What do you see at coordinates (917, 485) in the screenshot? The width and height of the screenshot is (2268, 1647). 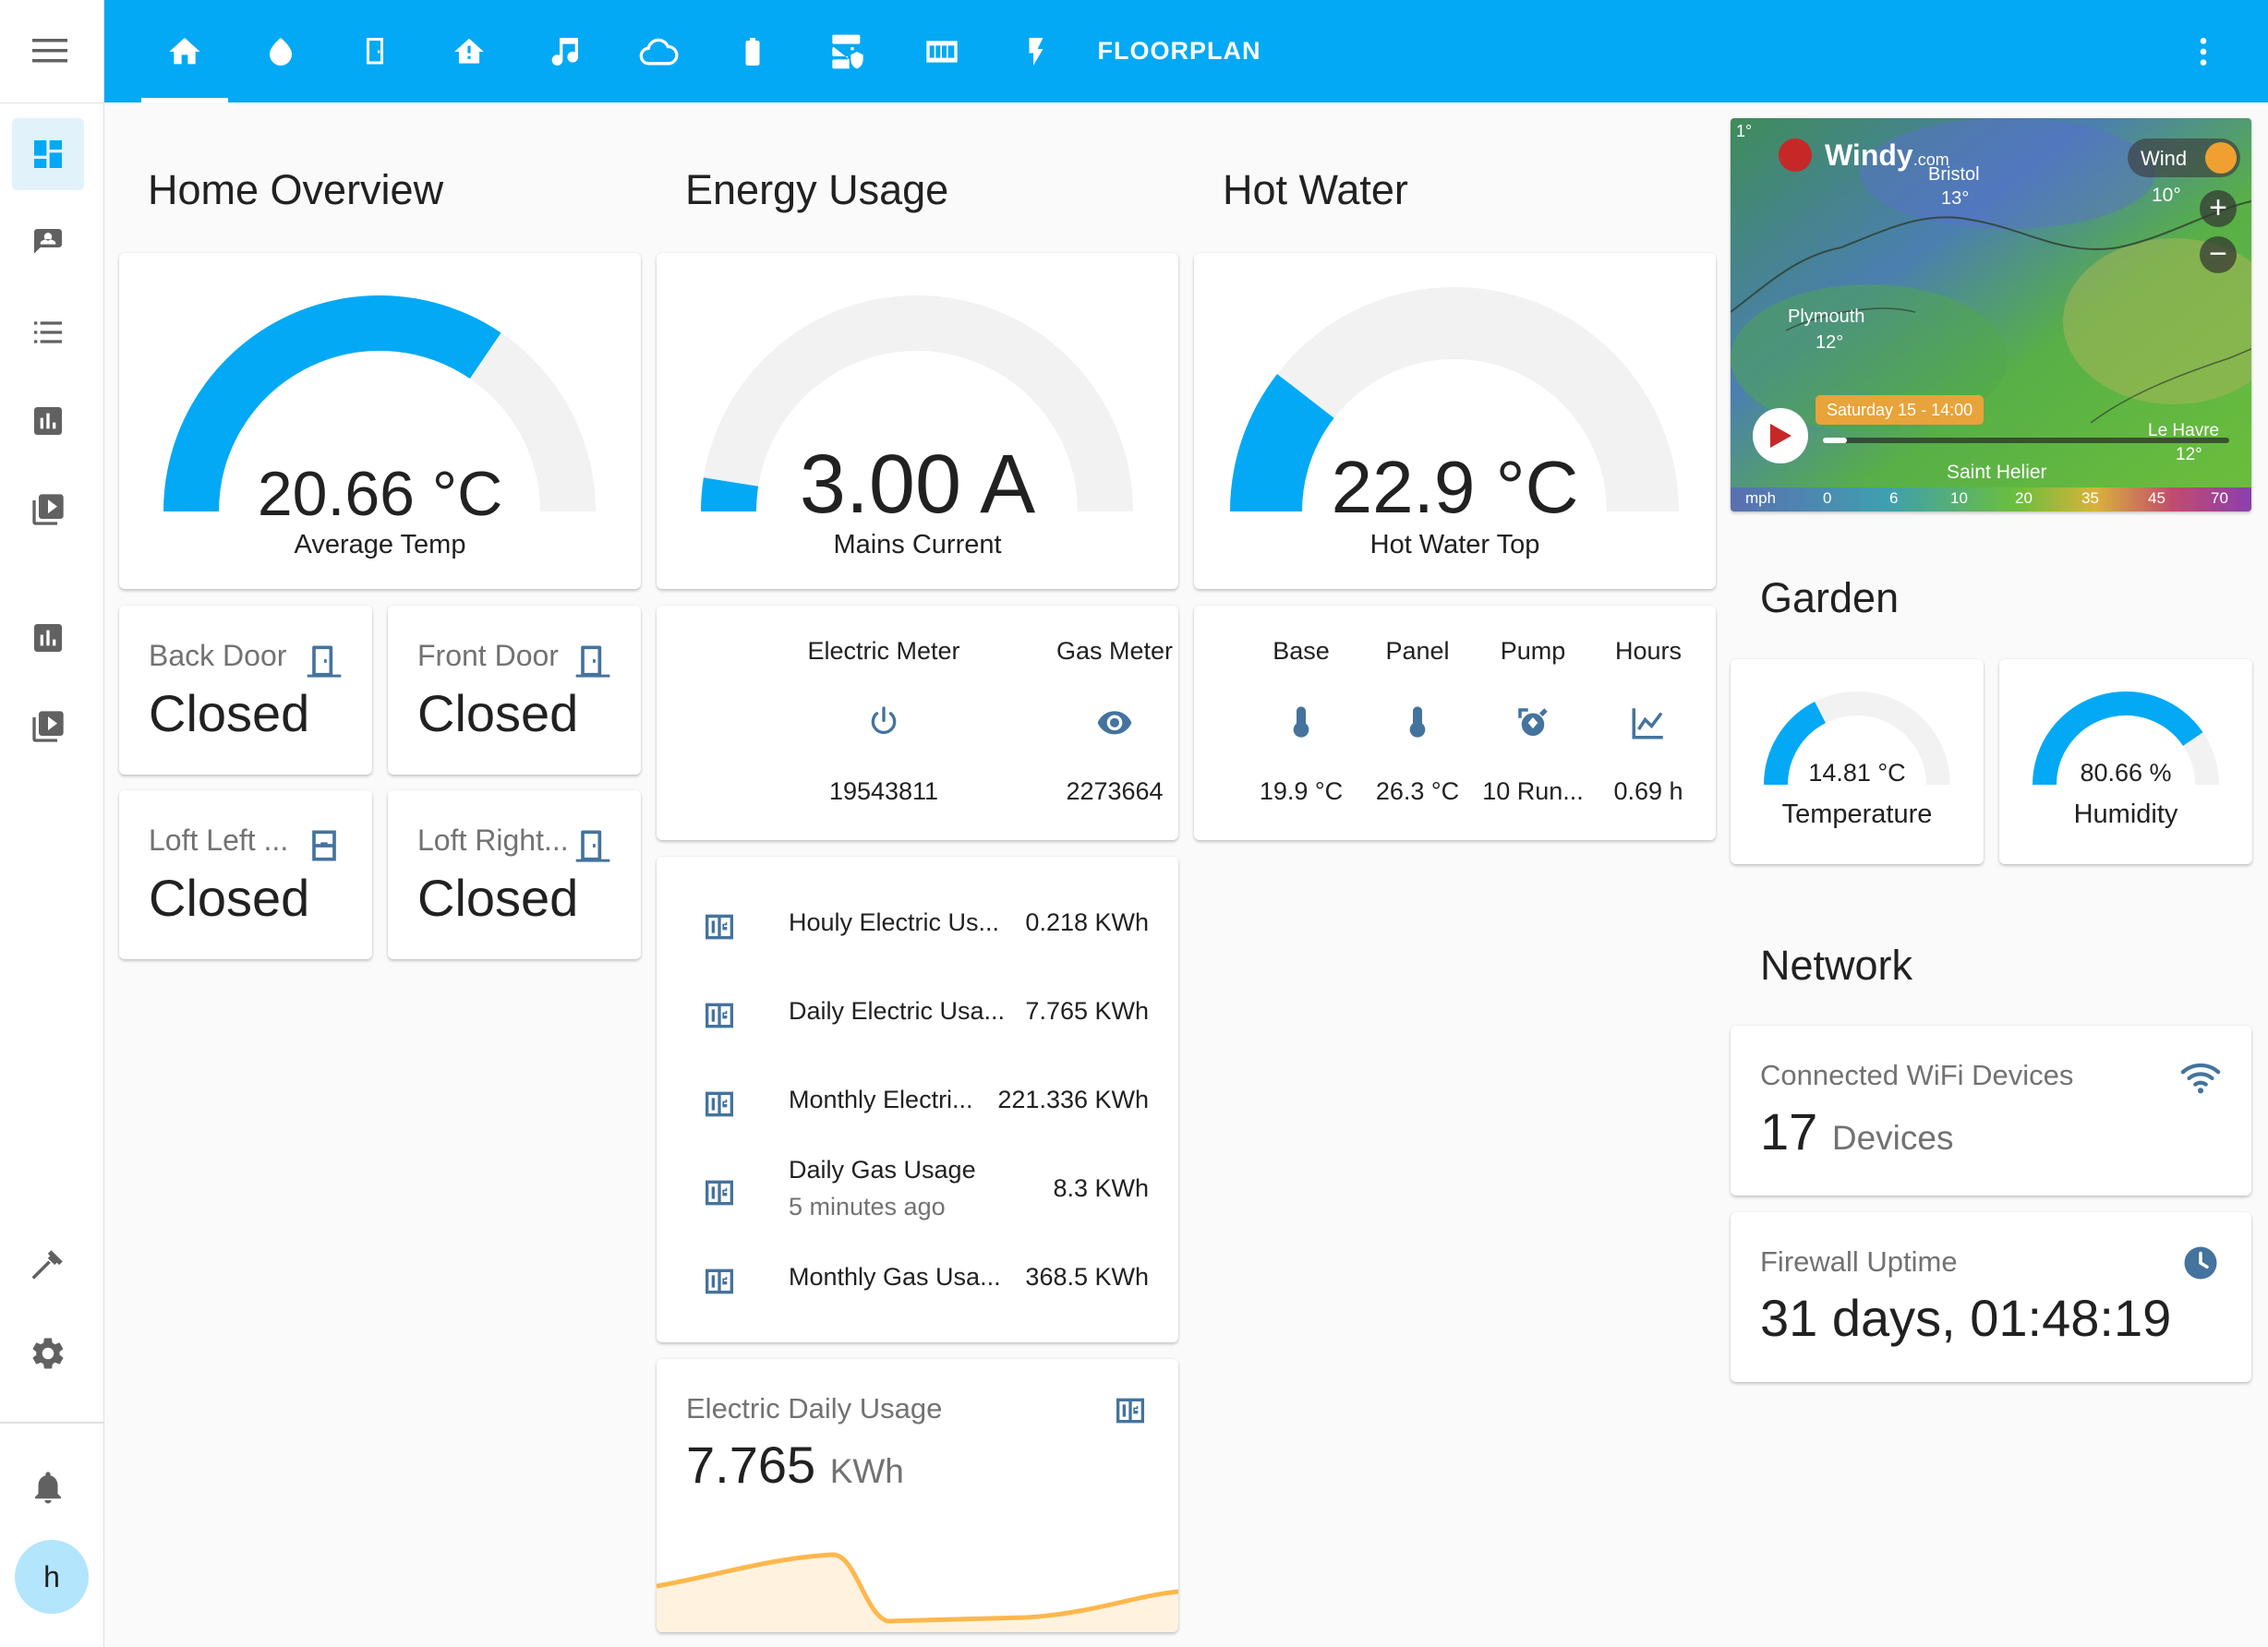 I see `gauge-value: 3.00 A` at bounding box center [917, 485].